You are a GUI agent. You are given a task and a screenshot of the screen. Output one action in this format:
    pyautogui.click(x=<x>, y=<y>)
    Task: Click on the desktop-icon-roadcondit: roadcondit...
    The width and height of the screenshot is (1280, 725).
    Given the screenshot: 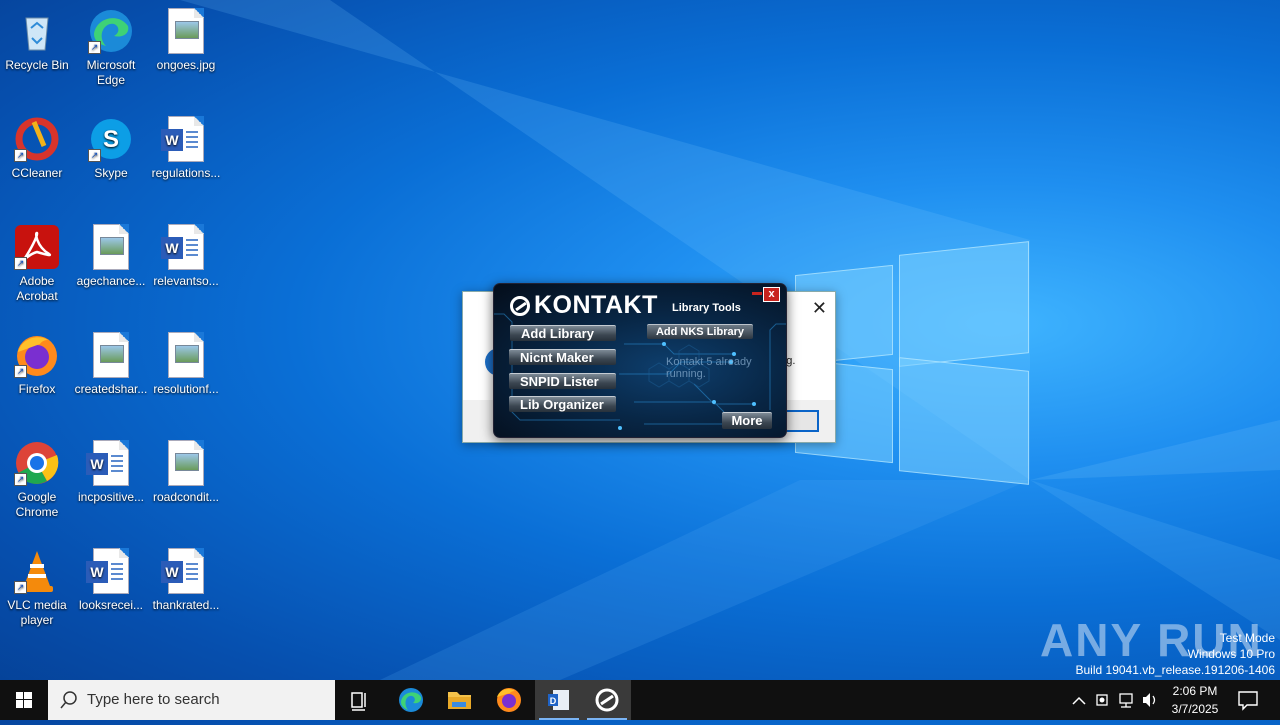 What is the action you would take?
    pyautogui.click(x=186, y=469)
    